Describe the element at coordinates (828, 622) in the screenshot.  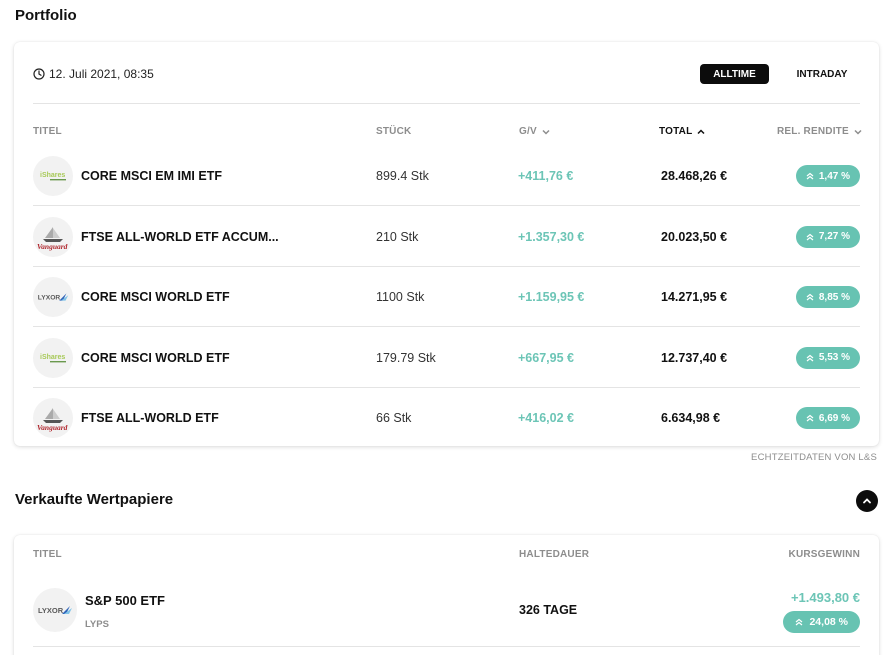
I see `return-value: 24,08 %` at that location.